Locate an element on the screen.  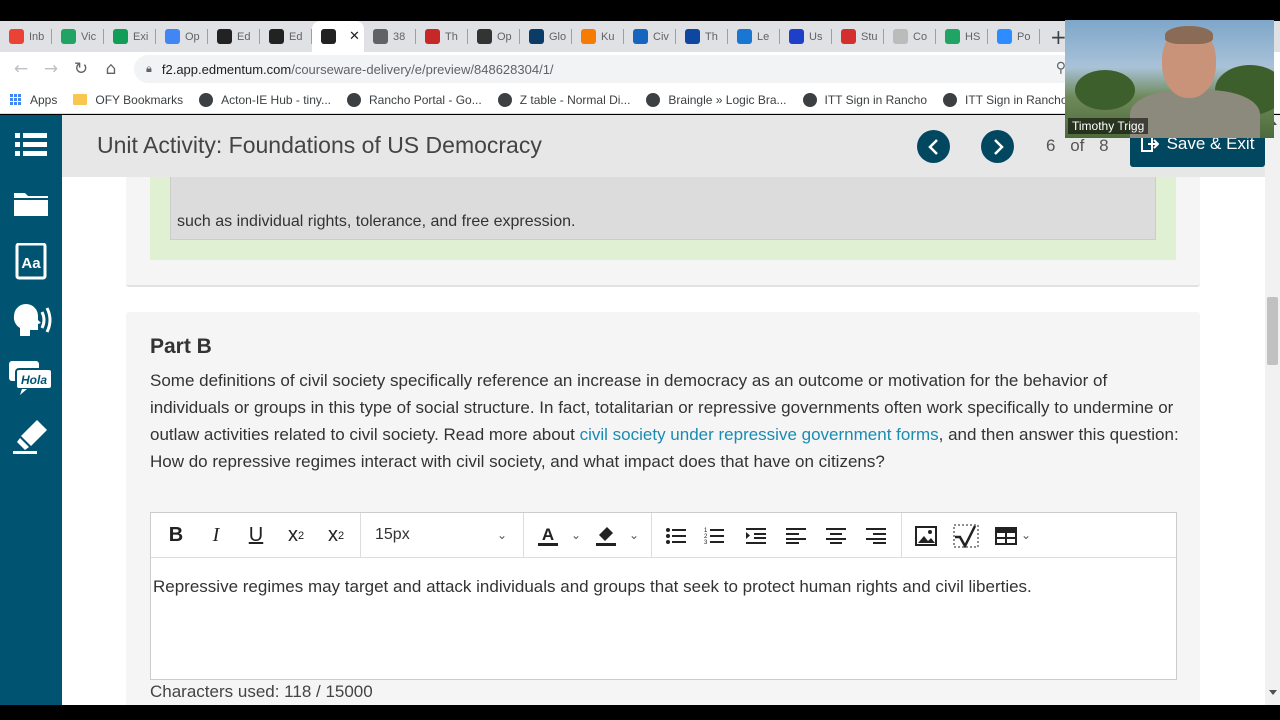
svg-text: Hola is located at coordinates (34, 380).